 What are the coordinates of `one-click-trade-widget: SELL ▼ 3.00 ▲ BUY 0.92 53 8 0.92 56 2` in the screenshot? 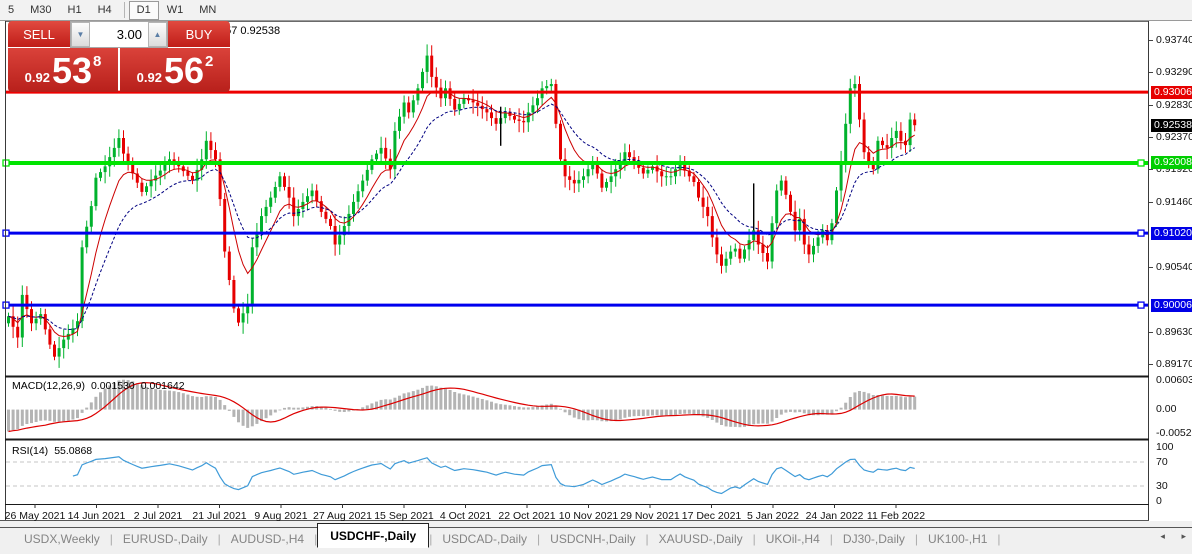 It's located at (119, 56).